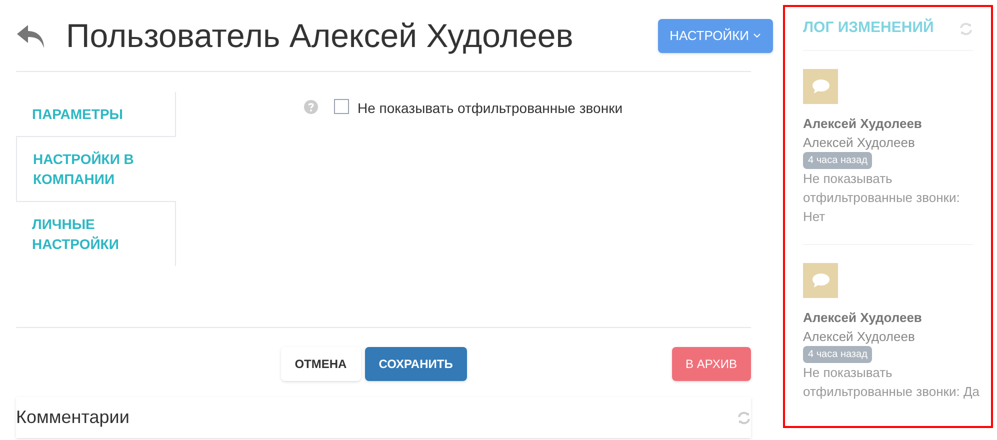 The image size is (997, 440). I want to click on back-icon, so click(31, 35).